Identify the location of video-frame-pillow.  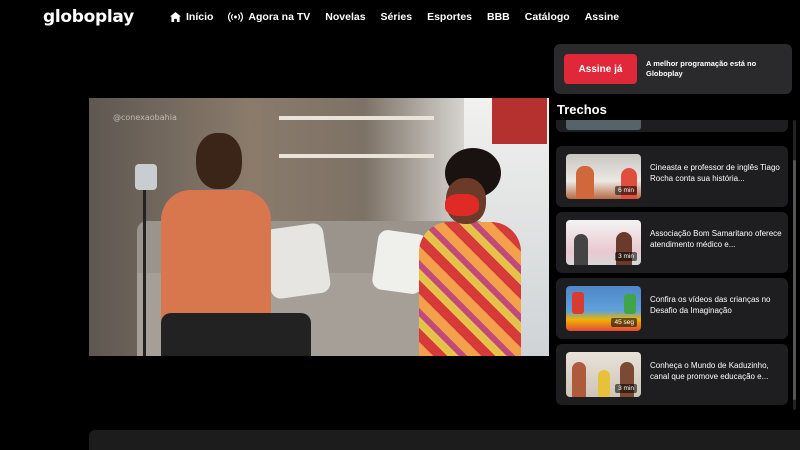
(297, 261).